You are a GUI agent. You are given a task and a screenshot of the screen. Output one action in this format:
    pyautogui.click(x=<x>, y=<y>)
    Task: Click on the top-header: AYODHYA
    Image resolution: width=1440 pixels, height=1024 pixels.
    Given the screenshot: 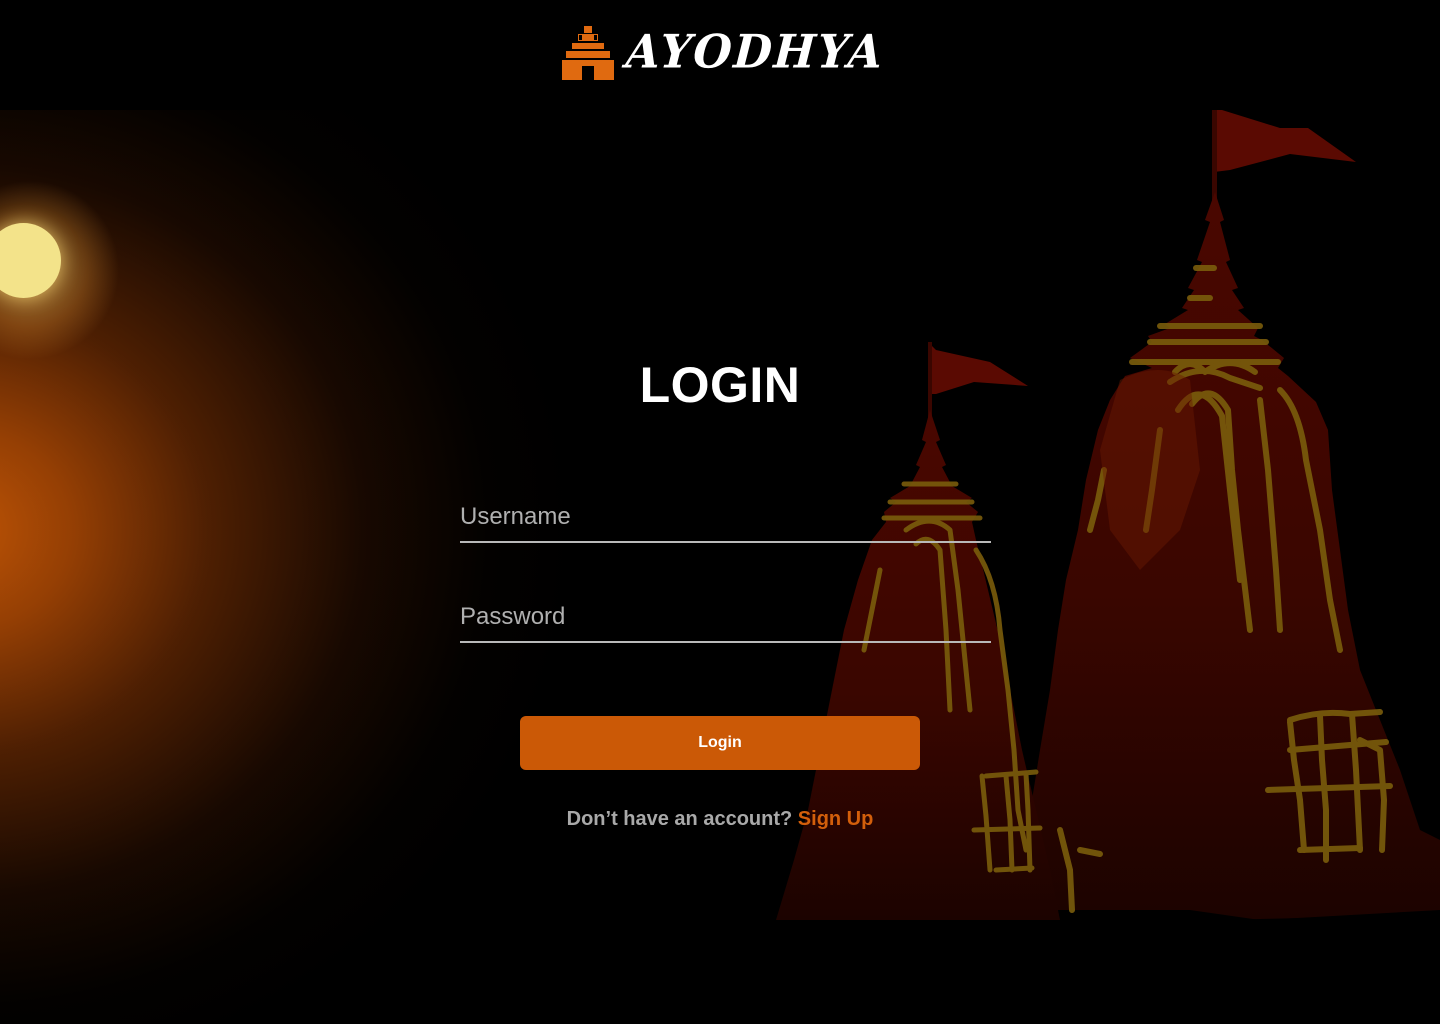 What is the action you would take?
    pyautogui.click(x=720, y=55)
    